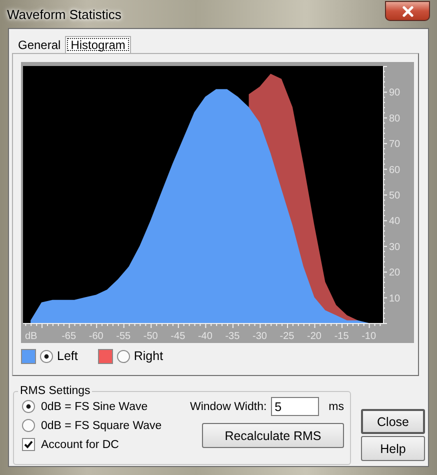 The width and height of the screenshot is (437, 475). What do you see at coordinates (287, 336) in the screenshot?
I see `tick-label: -25` at bounding box center [287, 336].